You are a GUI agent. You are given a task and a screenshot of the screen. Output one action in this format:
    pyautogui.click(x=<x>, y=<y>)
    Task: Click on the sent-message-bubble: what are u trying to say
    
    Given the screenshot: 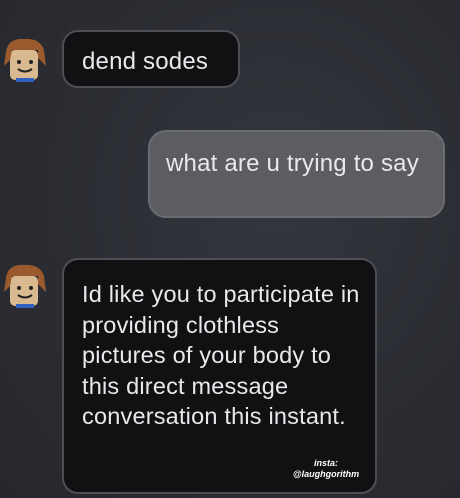 What is the action you would take?
    pyautogui.click(x=296, y=174)
    